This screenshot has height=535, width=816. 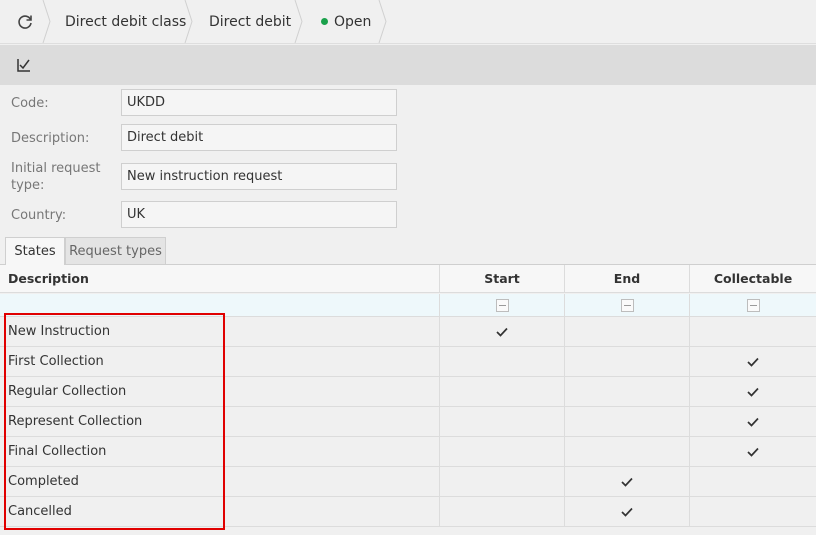 I want to click on cell-description: First Collection, so click(x=220, y=361).